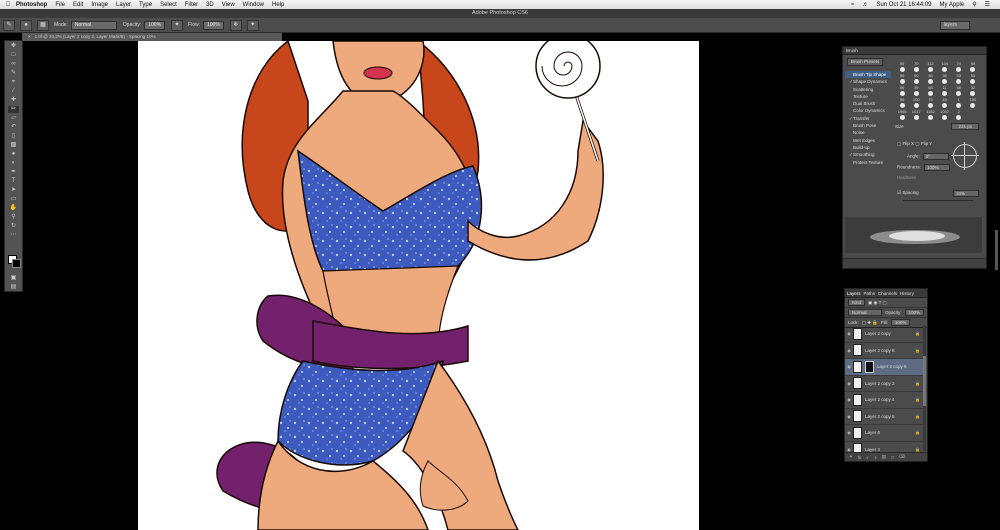 The image size is (1000, 530). Describe the element at coordinates (123, 5) in the screenshot. I see `menu-layer: Layer` at that location.